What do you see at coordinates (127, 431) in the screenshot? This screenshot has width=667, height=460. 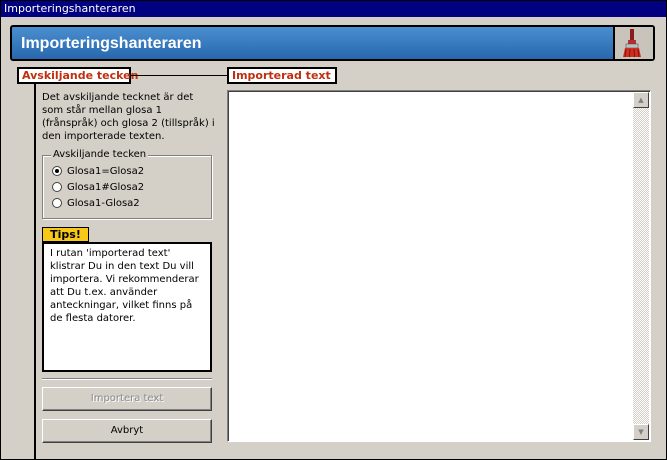 I see `cancel-button: Avbryt` at bounding box center [127, 431].